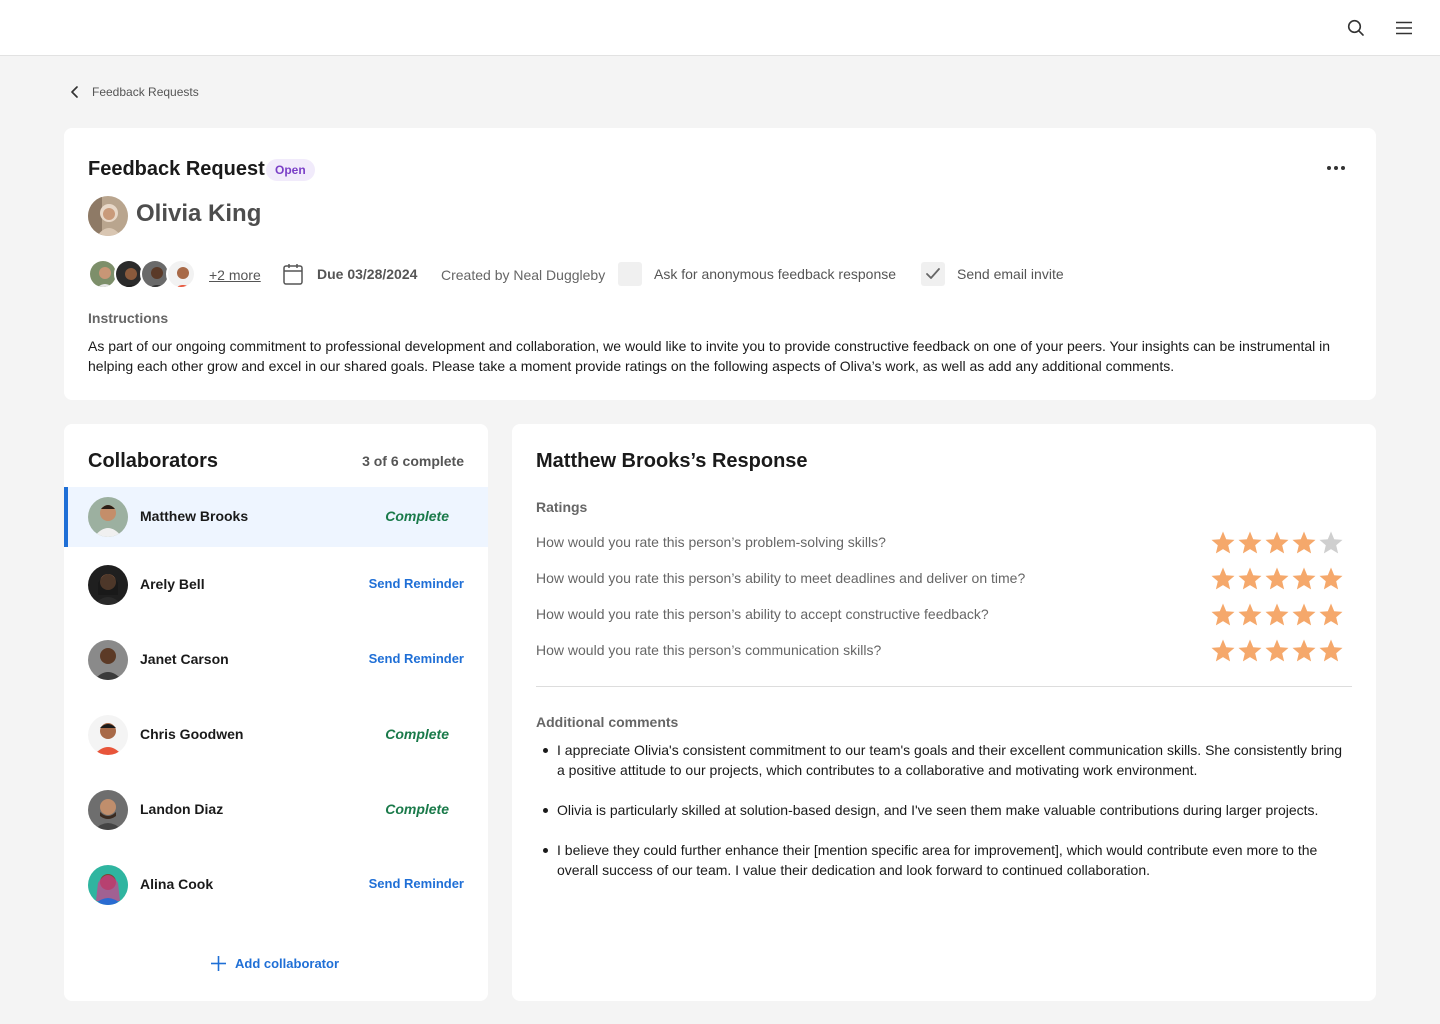 The width and height of the screenshot is (1440, 1024). I want to click on hamburger-menu-icon, so click(1404, 28).